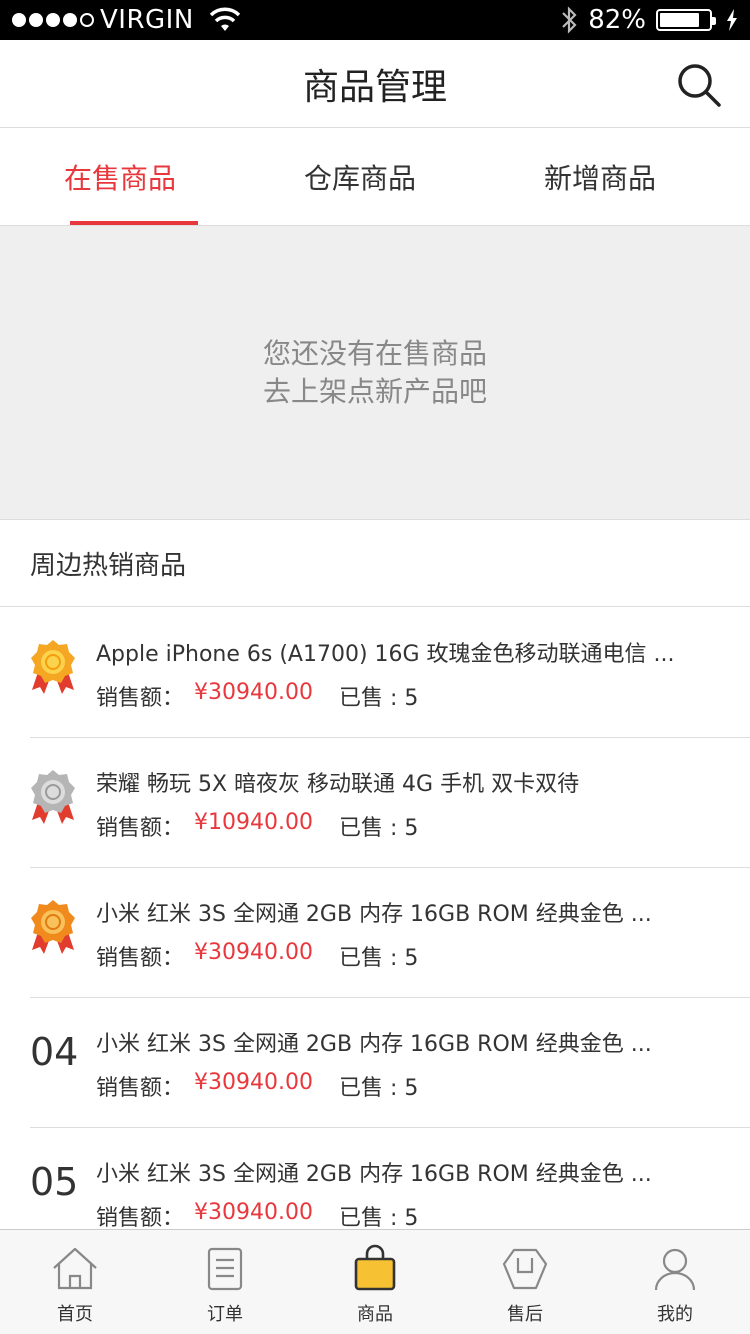 This screenshot has width=750, height=1334. Describe the element at coordinates (375, 1267) in the screenshot. I see `bag-icon` at that location.